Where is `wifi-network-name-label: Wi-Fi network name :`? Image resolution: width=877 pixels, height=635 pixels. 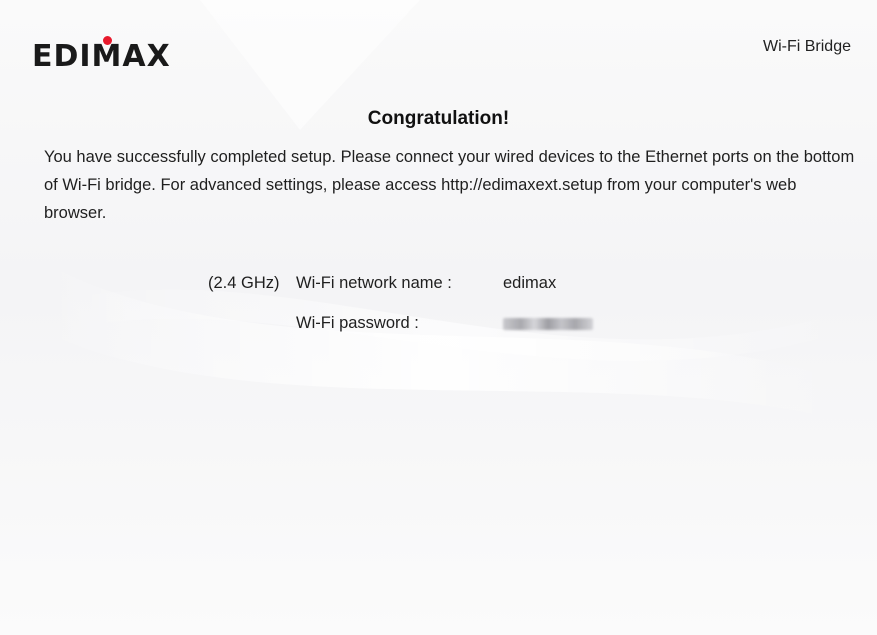
wifi-network-name-label: Wi-Fi network name : is located at coordinates (374, 283).